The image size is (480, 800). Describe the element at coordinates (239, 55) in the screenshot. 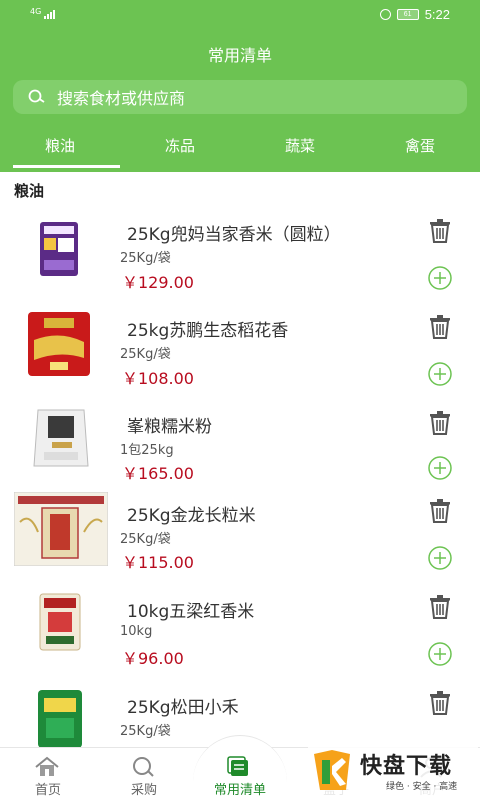

I see `page-title: 常用清单` at that location.